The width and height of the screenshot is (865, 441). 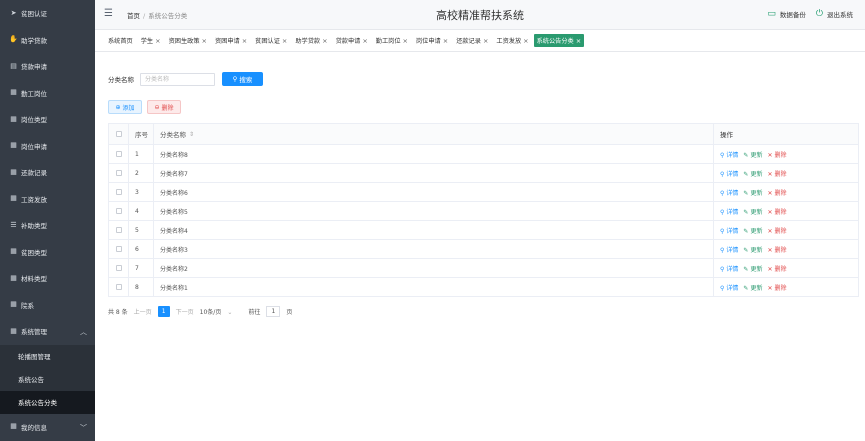 What do you see at coordinates (480, 15) in the screenshot?
I see `top-header: ☰ 首页 / 系统公告分类 高校精准帮扶系统 ▭ 数据备份 ⏻ 退出系统` at bounding box center [480, 15].